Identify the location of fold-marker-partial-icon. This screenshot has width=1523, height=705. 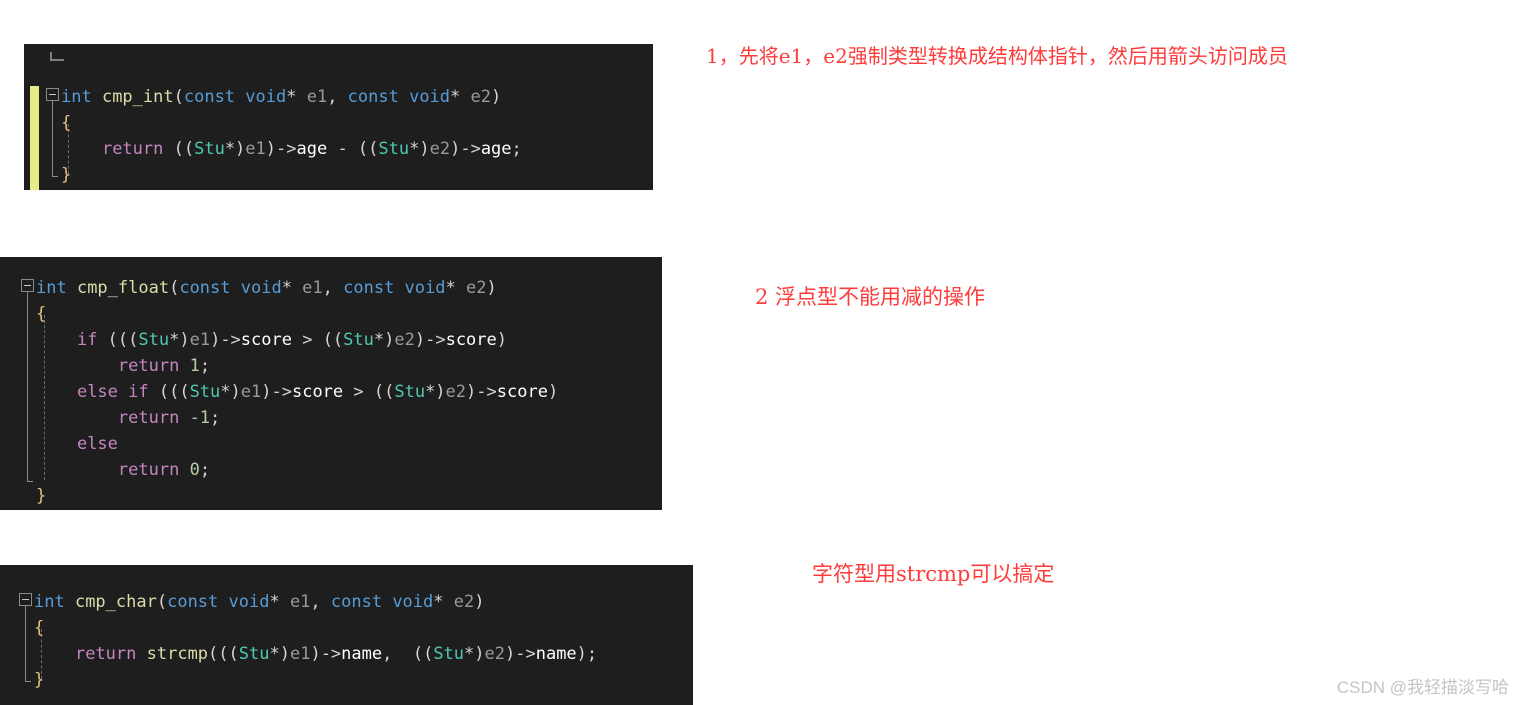
(57, 56).